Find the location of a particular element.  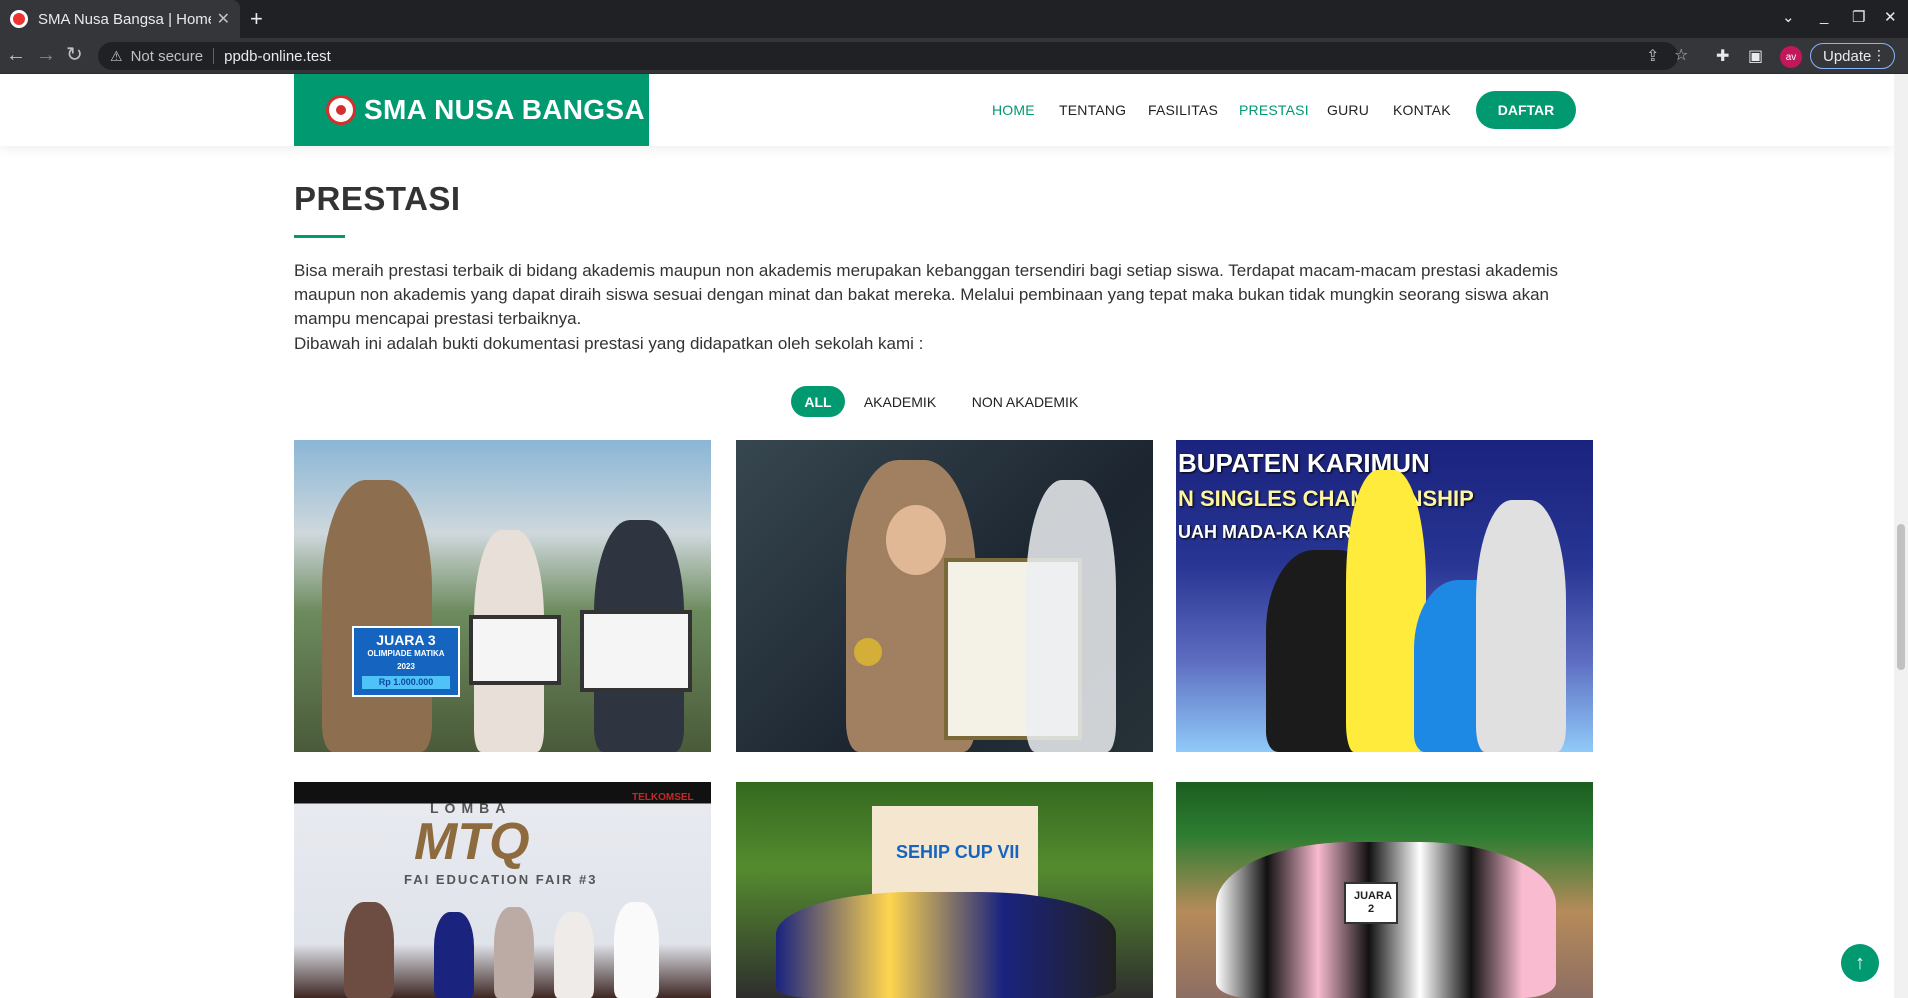

minimize-icon: _ is located at coordinates (1824, 16).